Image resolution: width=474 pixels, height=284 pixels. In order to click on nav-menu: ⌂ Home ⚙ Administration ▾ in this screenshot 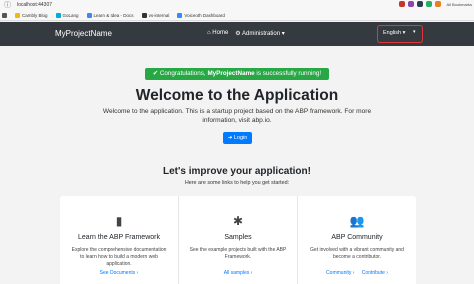, I will do `click(246, 33)`.